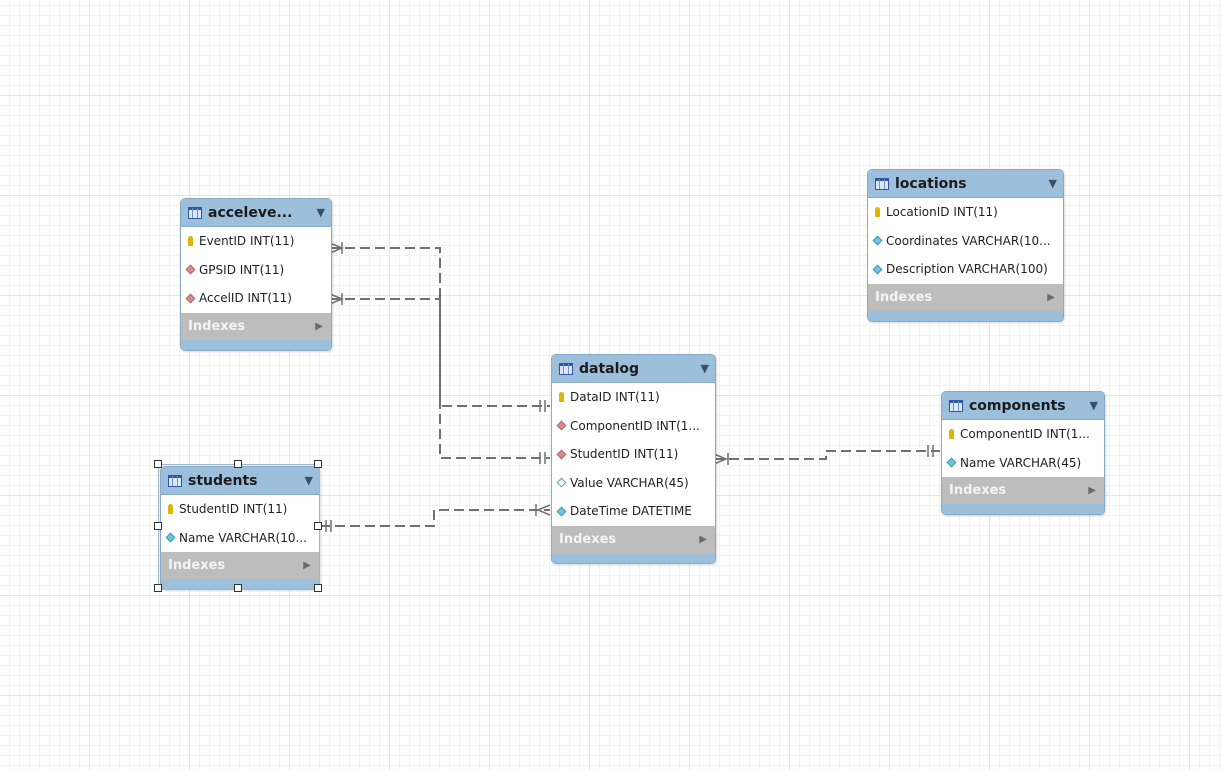  I want to click on connector-students-datalog, so click(435, 518).